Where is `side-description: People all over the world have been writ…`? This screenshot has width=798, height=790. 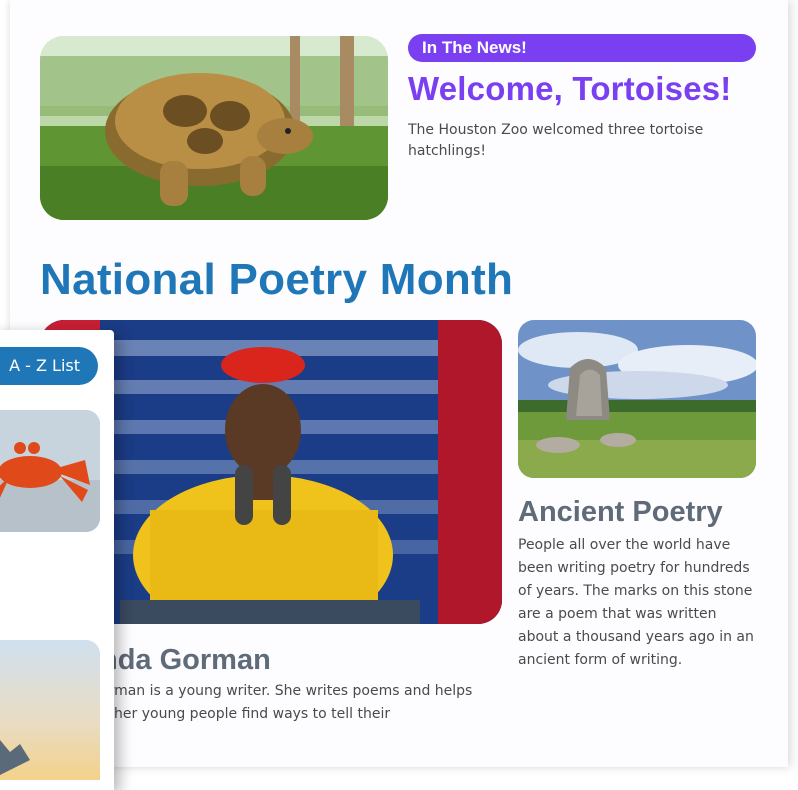
side-description: People all over the world have been writ… is located at coordinates (636, 602).